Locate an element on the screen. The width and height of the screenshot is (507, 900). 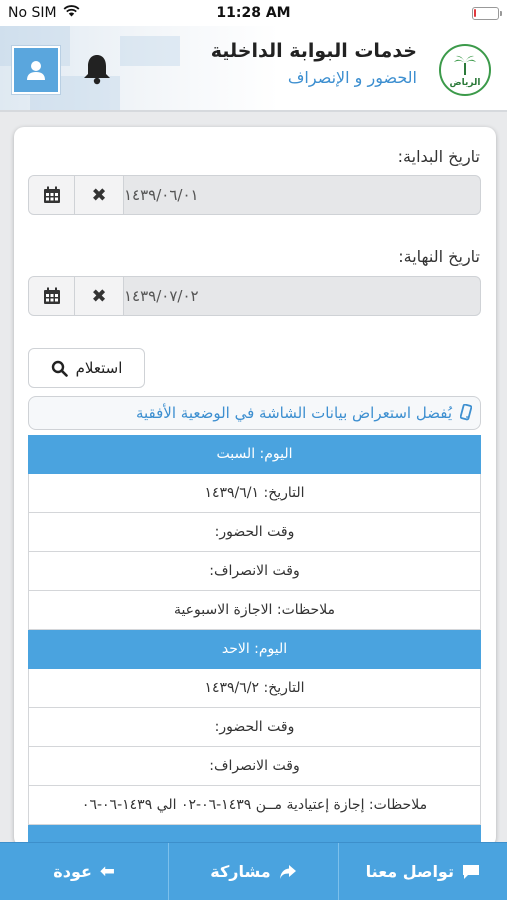
end-date-row: ✖ ١٤٣٩/٠٧/٠٢ is located at coordinates (254, 296).